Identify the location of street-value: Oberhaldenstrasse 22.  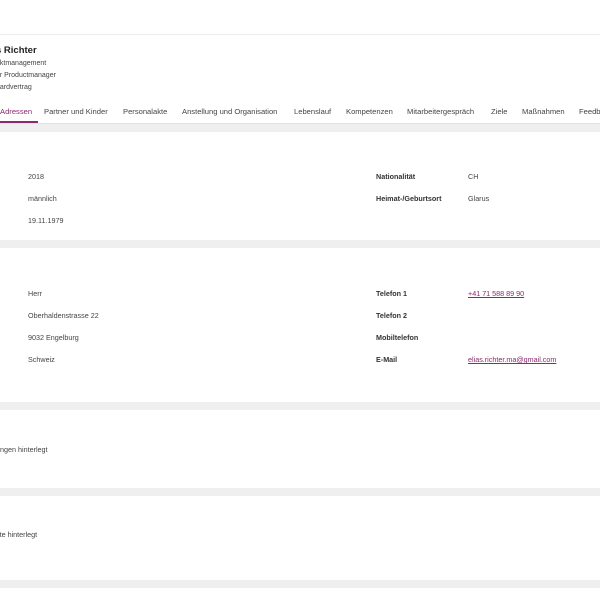
(63, 315).